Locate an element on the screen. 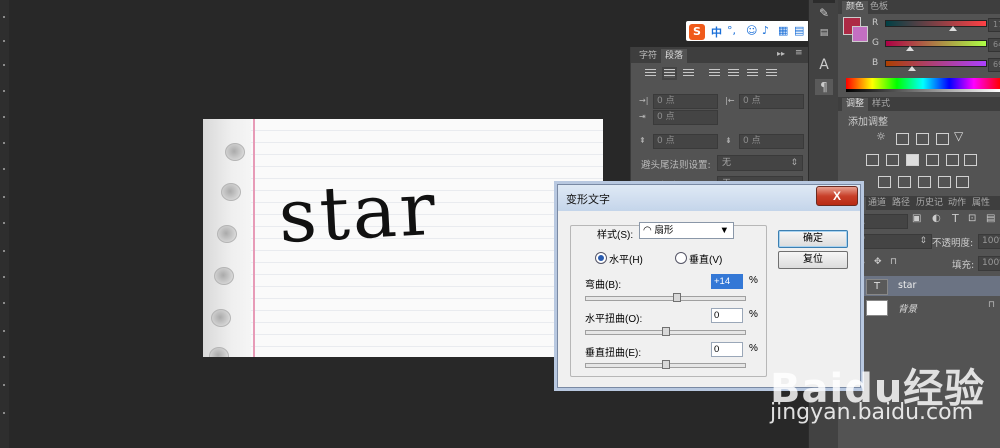 This screenshot has height=448, width=1000. sogou-logo-icon: S is located at coordinates (697, 32).